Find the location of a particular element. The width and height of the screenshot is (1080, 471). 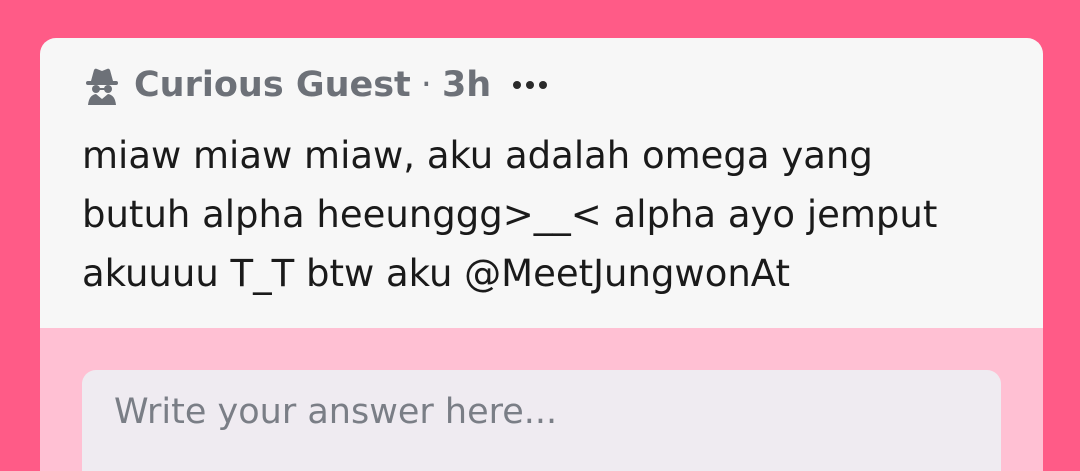

question-header: Curious Guest · 3h is located at coordinates (315, 85).